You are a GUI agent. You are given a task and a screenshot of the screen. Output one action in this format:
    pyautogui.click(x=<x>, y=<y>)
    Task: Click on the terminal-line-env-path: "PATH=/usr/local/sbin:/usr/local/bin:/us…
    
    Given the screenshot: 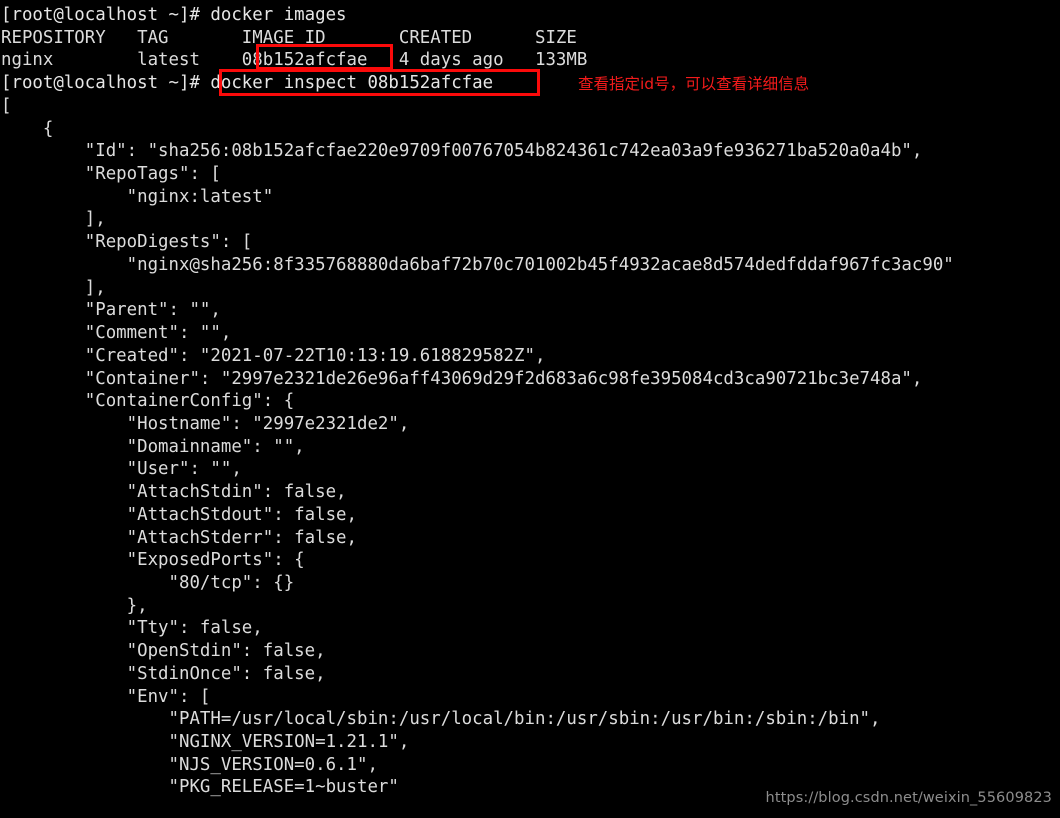 What is the action you would take?
    pyautogui.click(x=441, y=719)
    